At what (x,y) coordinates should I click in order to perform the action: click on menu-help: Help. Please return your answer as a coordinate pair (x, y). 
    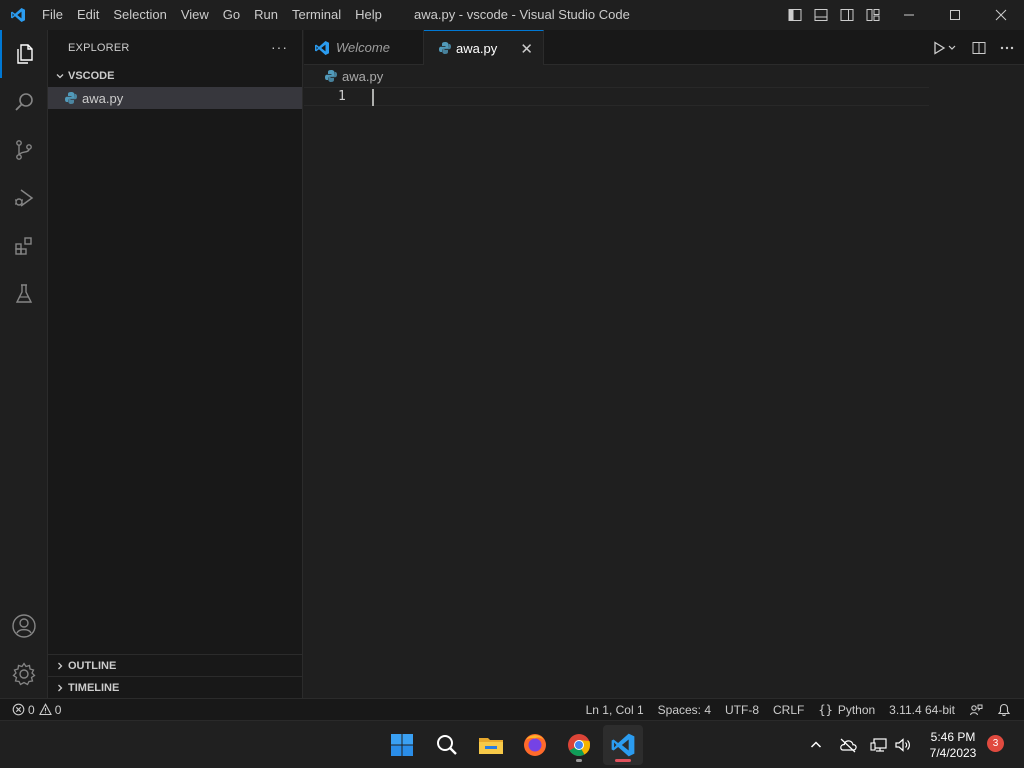
    Looking at the image, I should click on (368, 15).